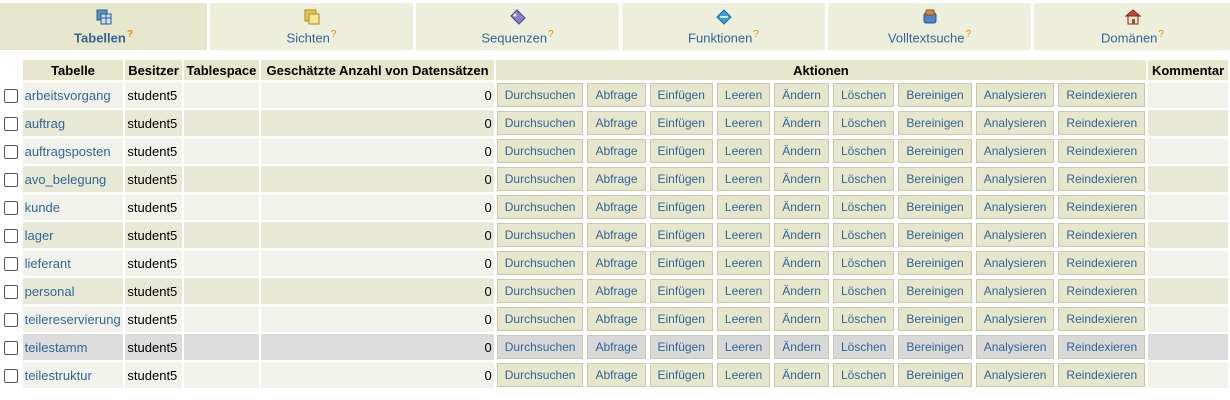 The width and height of the screenshot is (1230, 400). Describe the element at coordinates (47, 263) in the screenshot. I see `table-name-link: lieferant` at that location.